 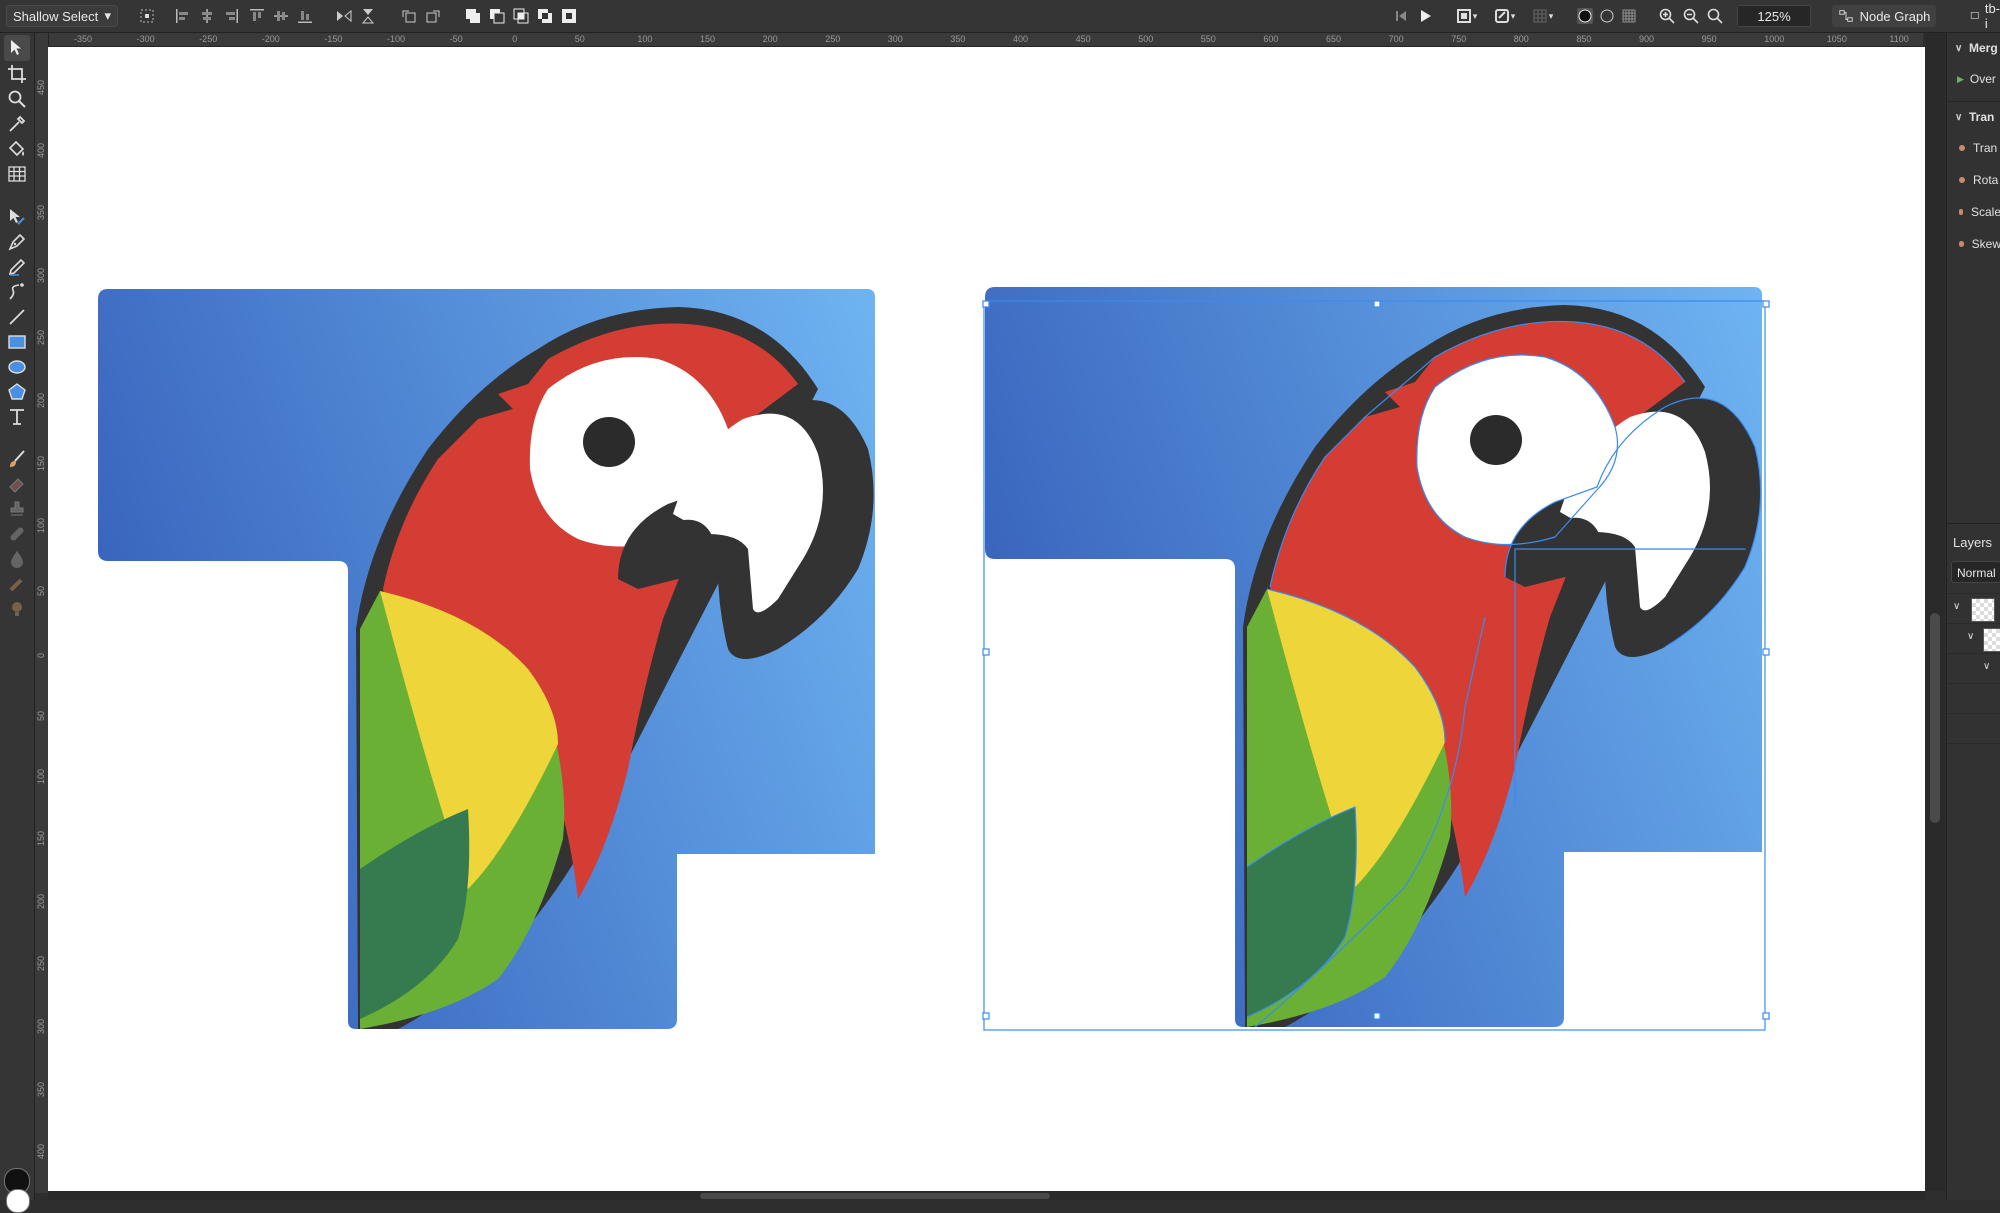 I want to click on clone-brush-tool, so click(x=17, y=509).